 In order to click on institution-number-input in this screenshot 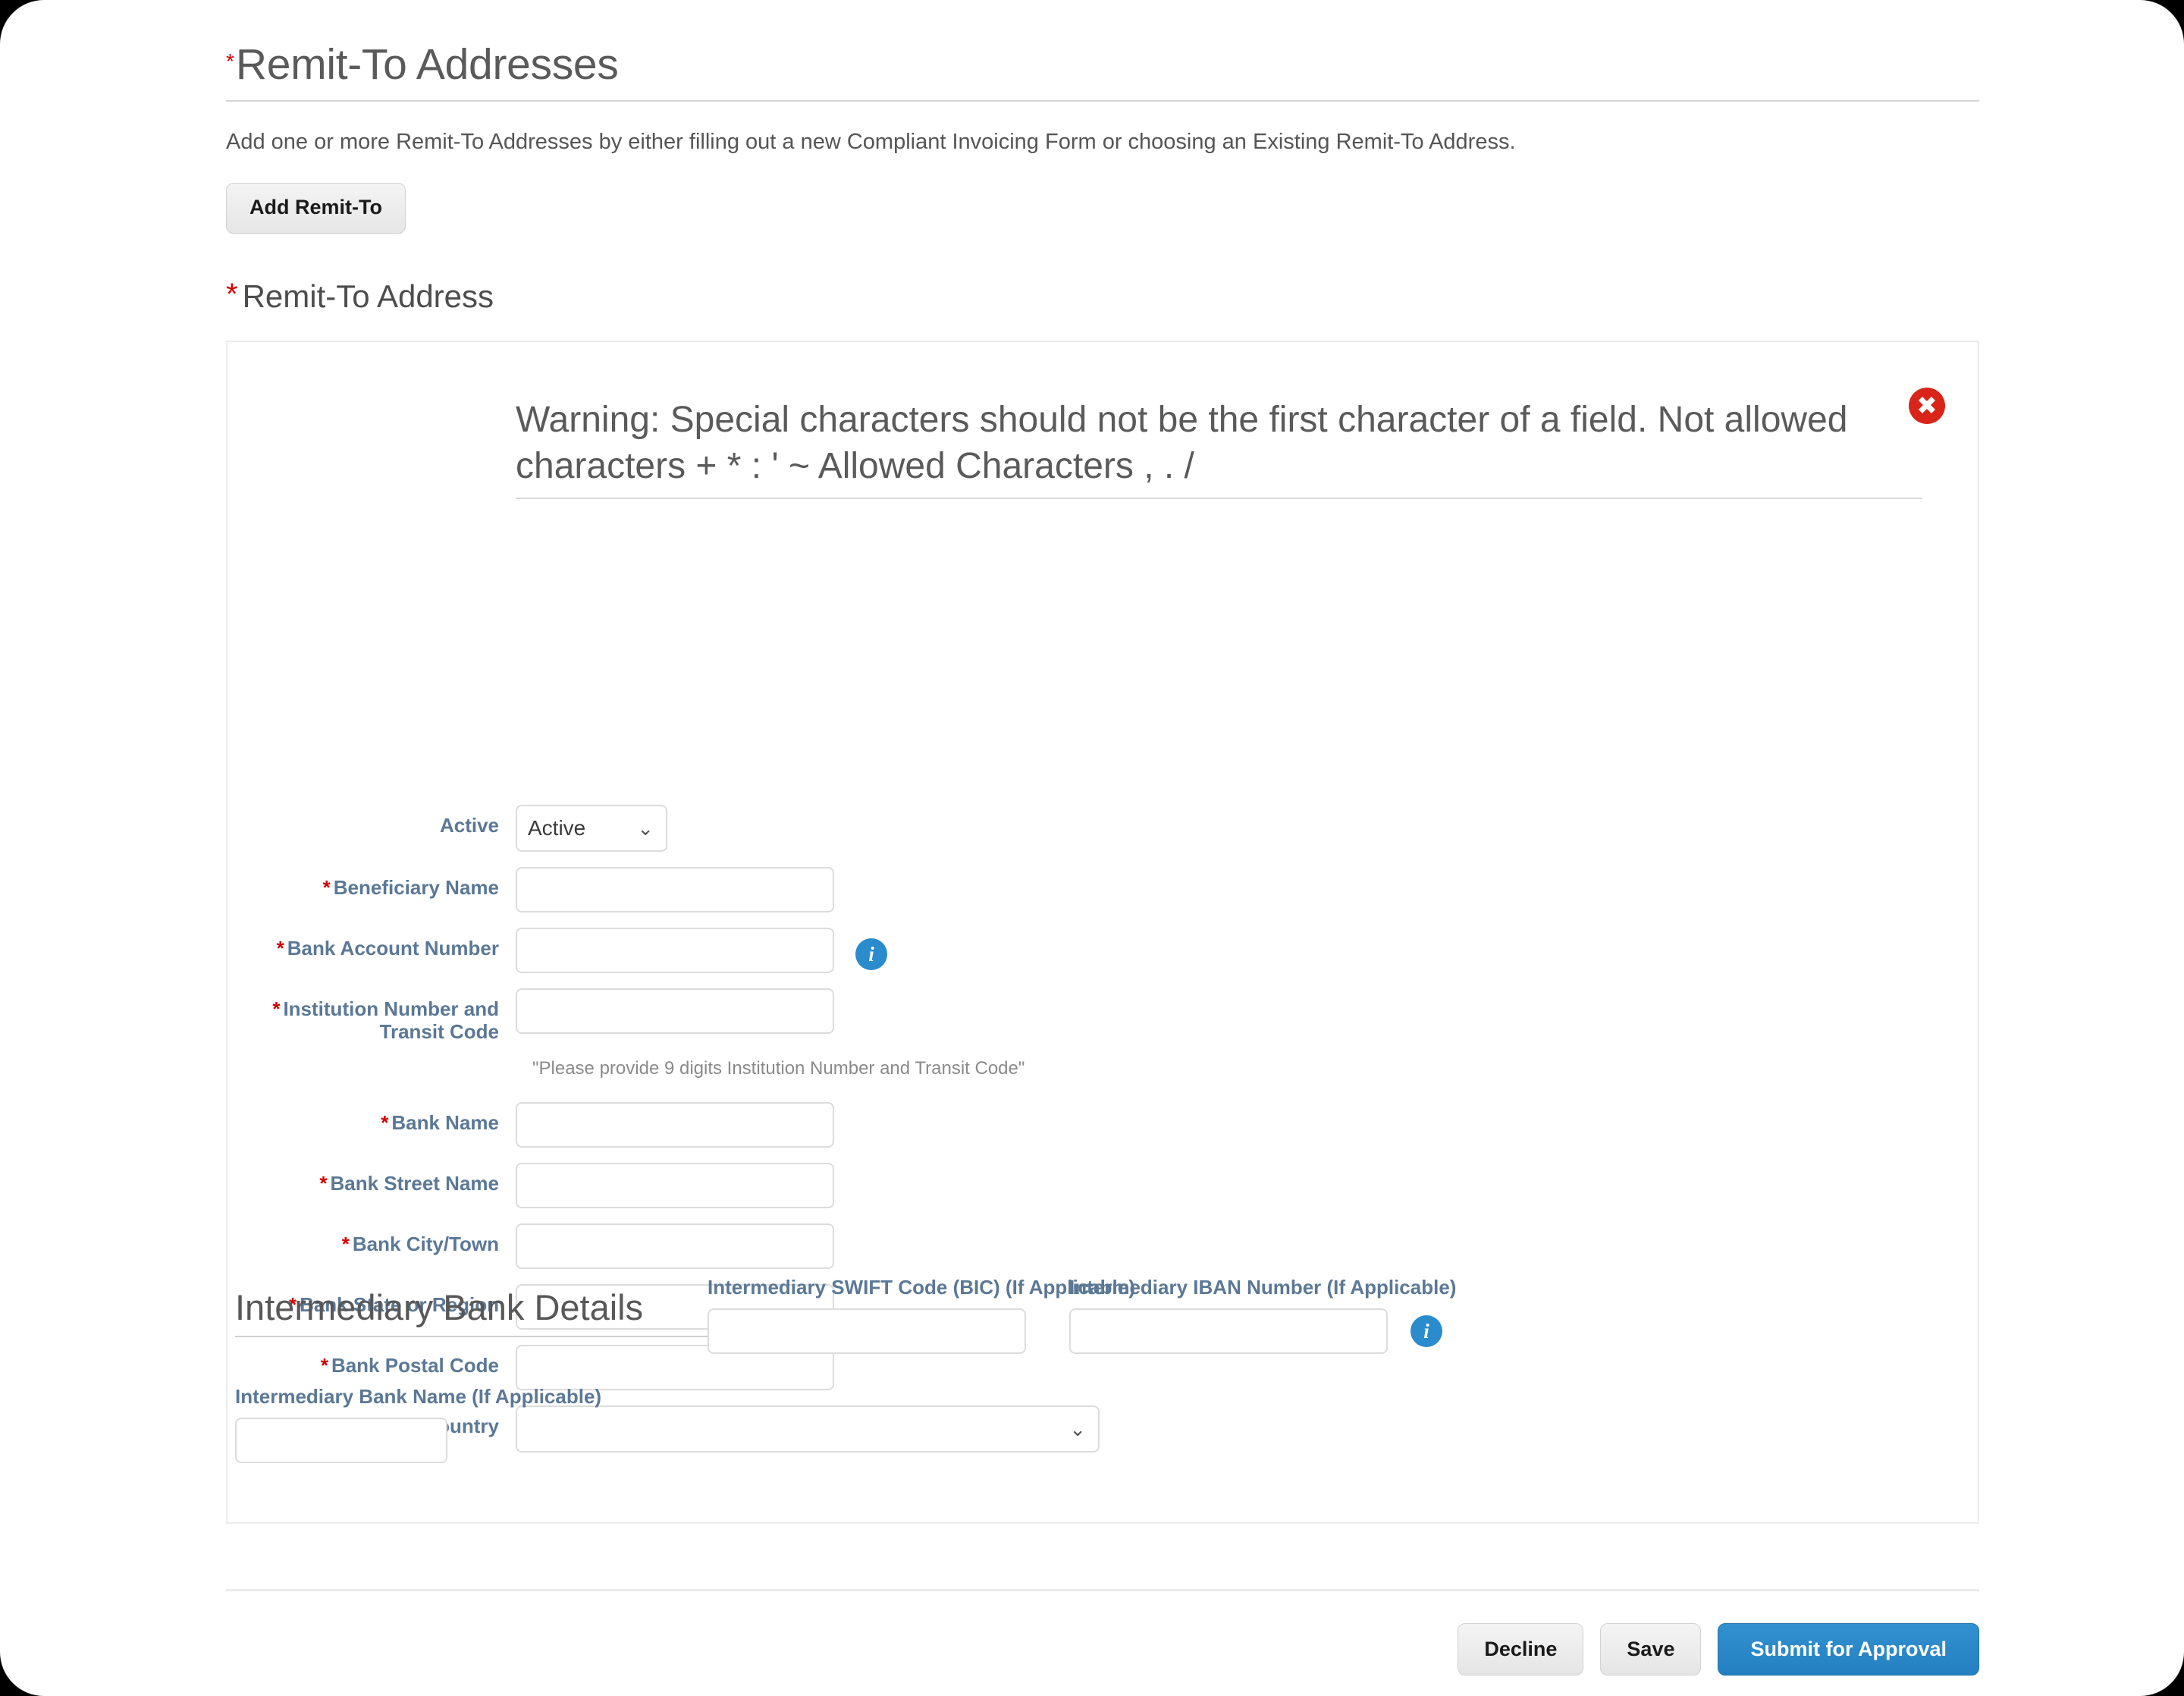, I will do `click(675, 1011)`.